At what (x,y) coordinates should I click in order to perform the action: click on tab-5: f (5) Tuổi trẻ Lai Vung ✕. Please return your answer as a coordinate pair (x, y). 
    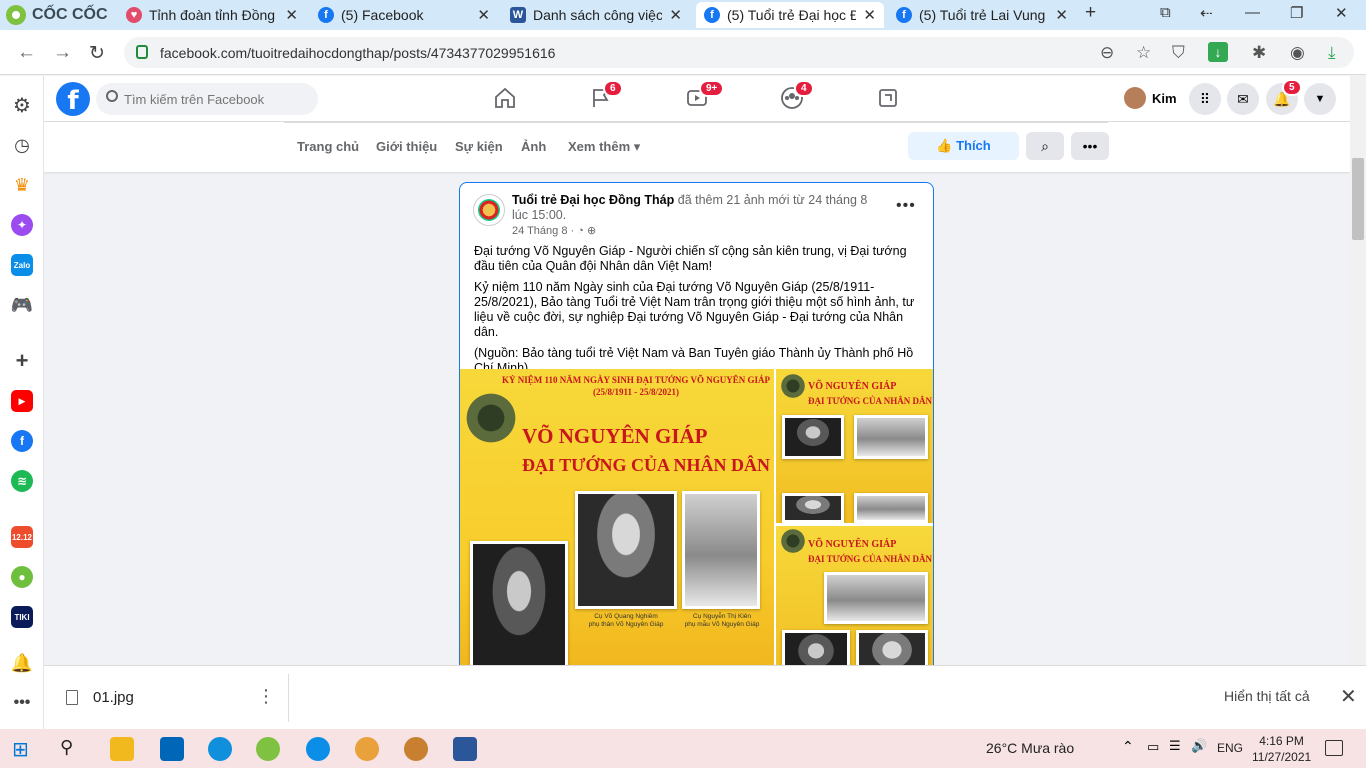
    Looking at the image, I should click on (982, 15).